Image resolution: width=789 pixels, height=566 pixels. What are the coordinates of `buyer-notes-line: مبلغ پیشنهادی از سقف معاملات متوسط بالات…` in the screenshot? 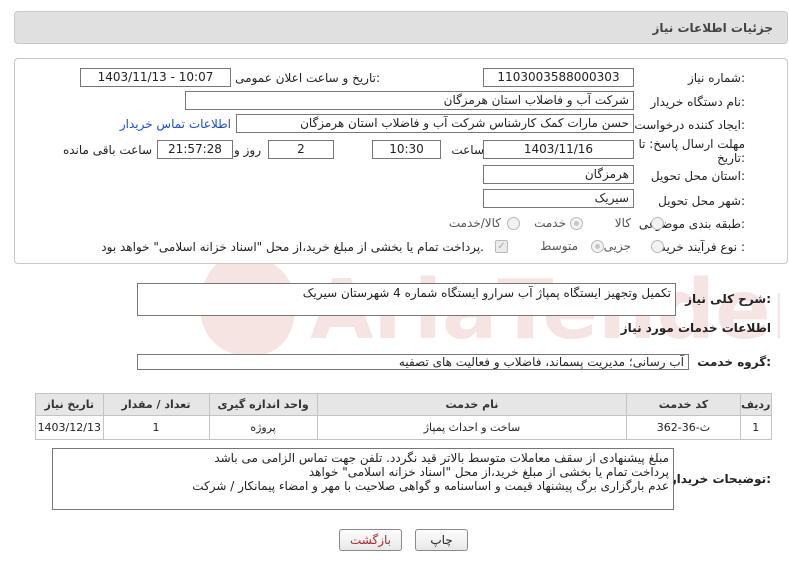 It's located at (441, 458).